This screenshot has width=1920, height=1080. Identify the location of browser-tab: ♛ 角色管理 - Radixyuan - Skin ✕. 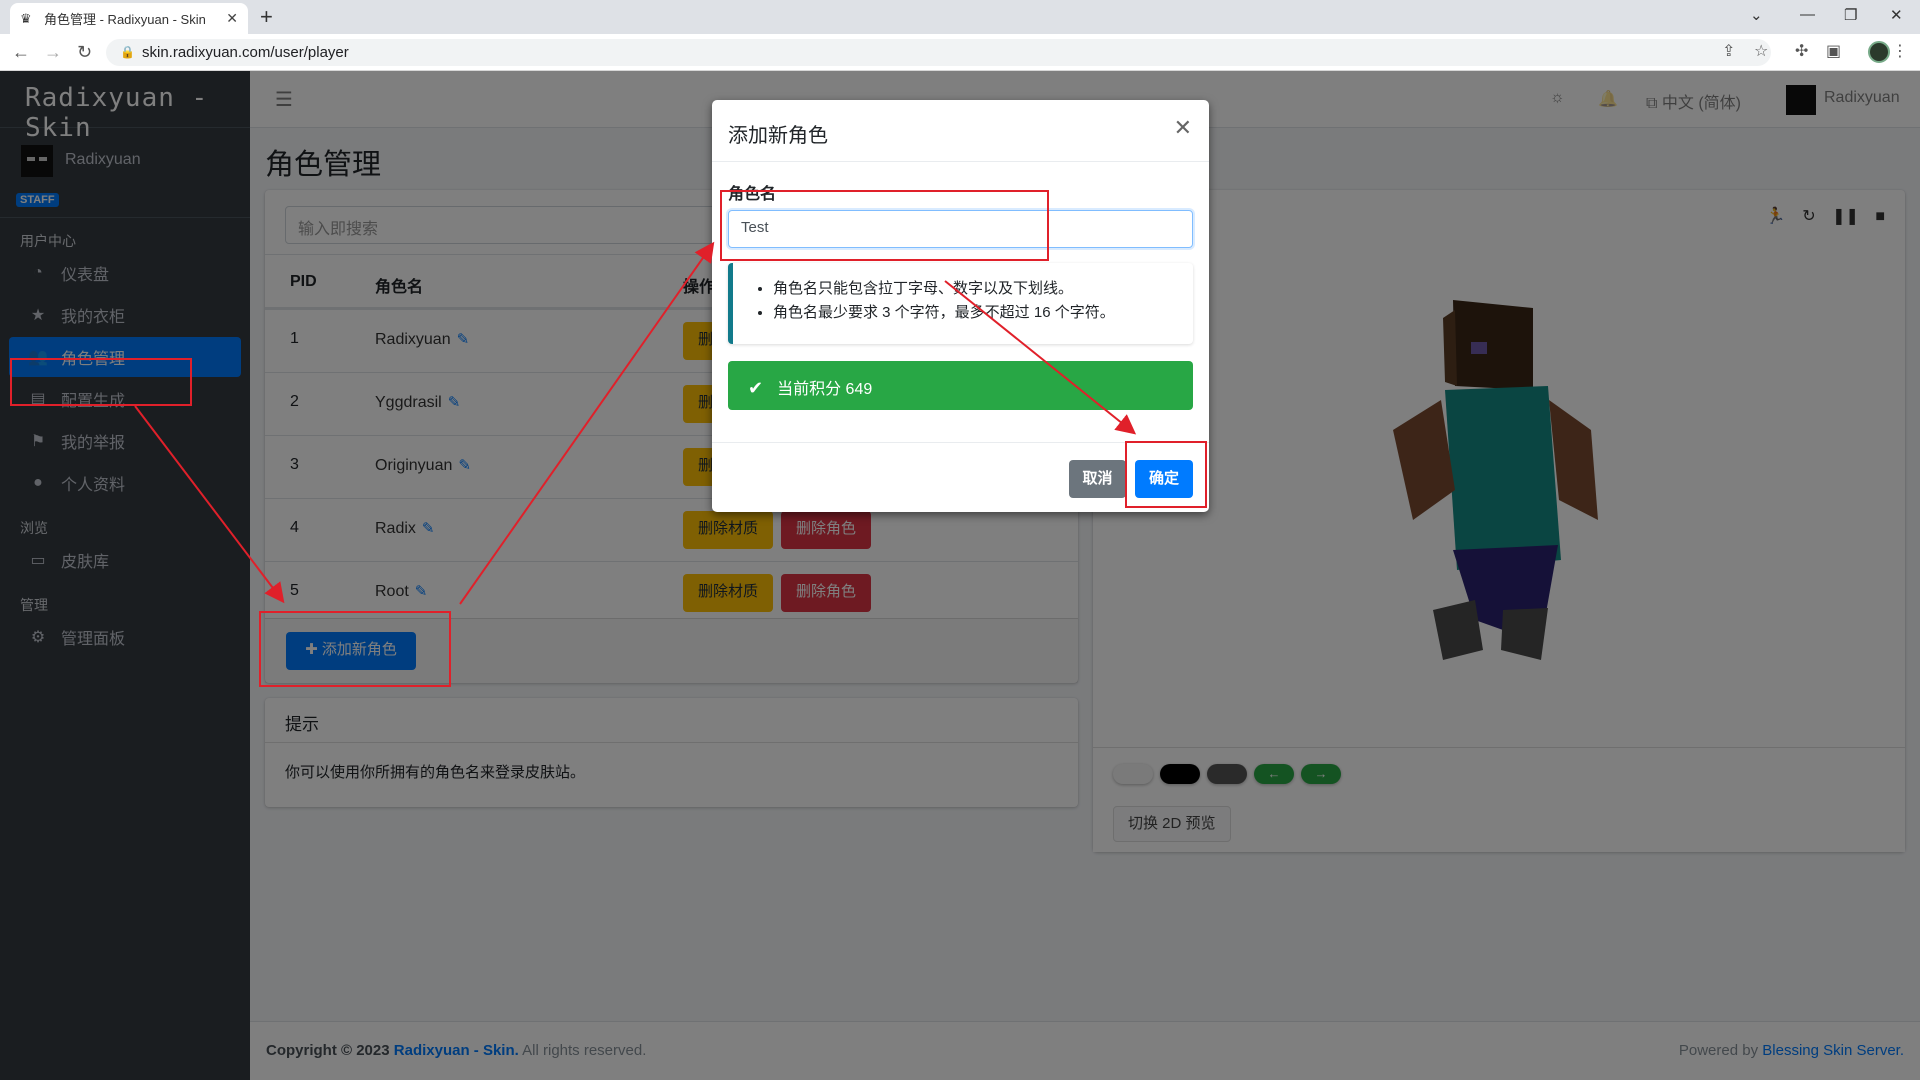
(129, 18).